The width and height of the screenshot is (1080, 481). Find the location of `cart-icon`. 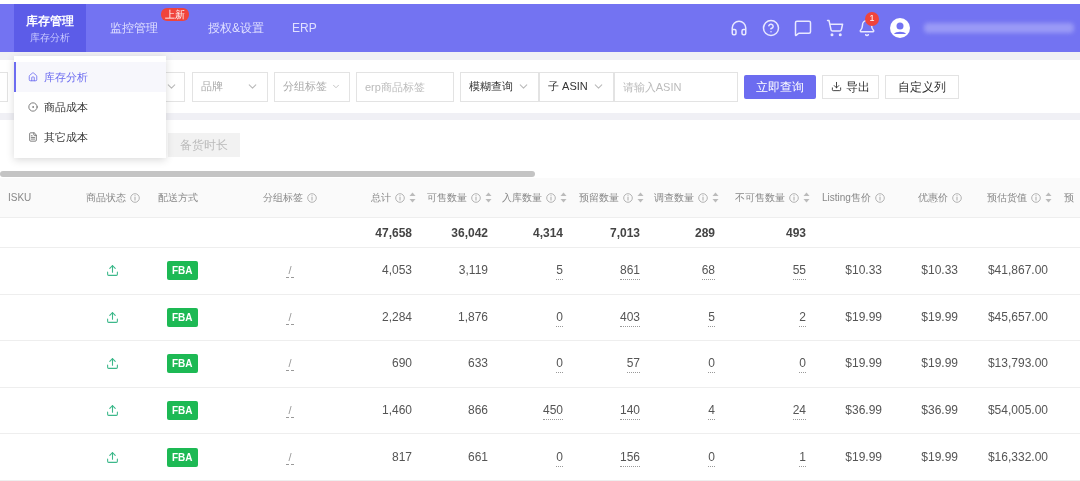

cart-icon is located at coordinates (835, 28).